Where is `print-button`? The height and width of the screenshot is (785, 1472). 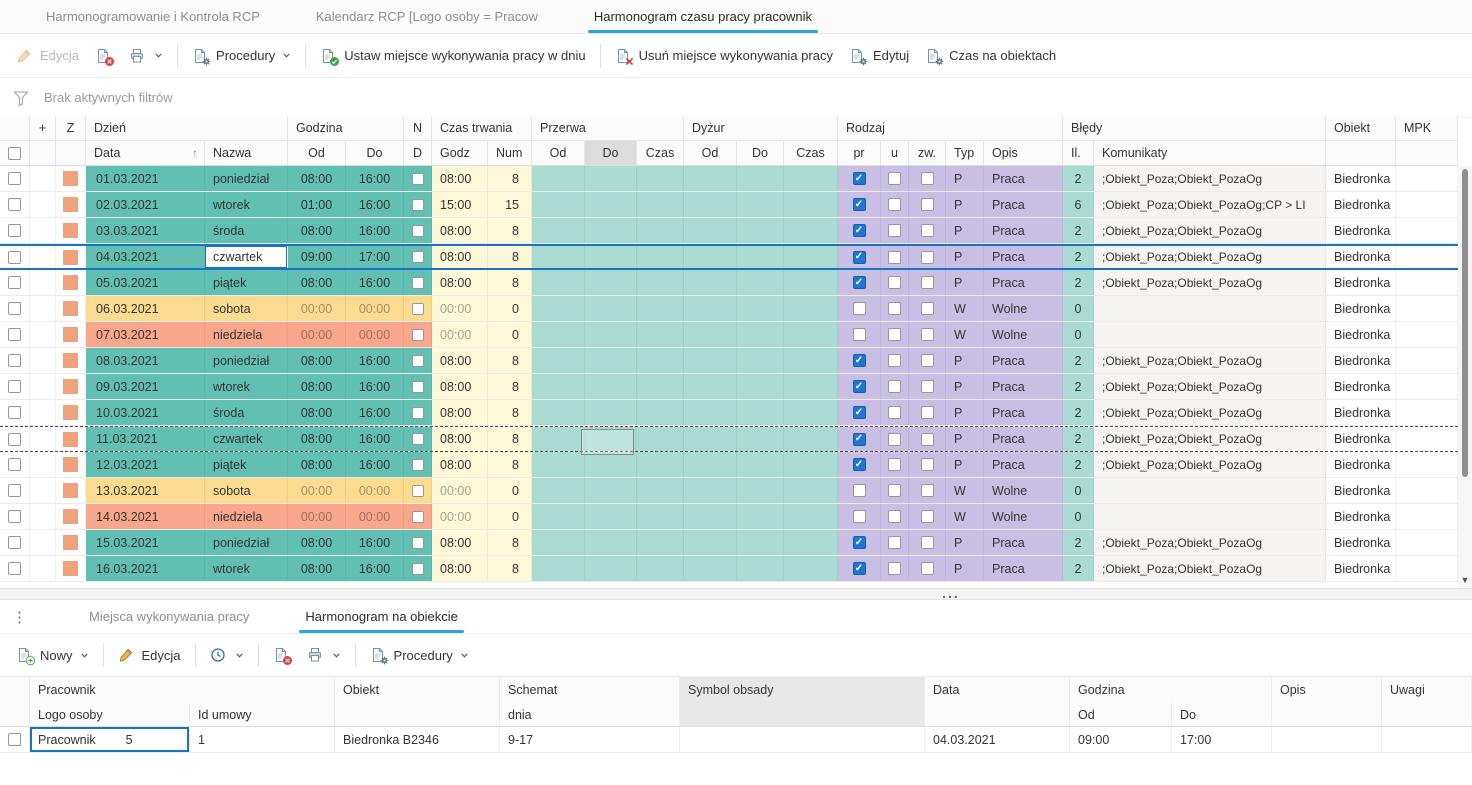
print-button is located at coordinates (146, 56).